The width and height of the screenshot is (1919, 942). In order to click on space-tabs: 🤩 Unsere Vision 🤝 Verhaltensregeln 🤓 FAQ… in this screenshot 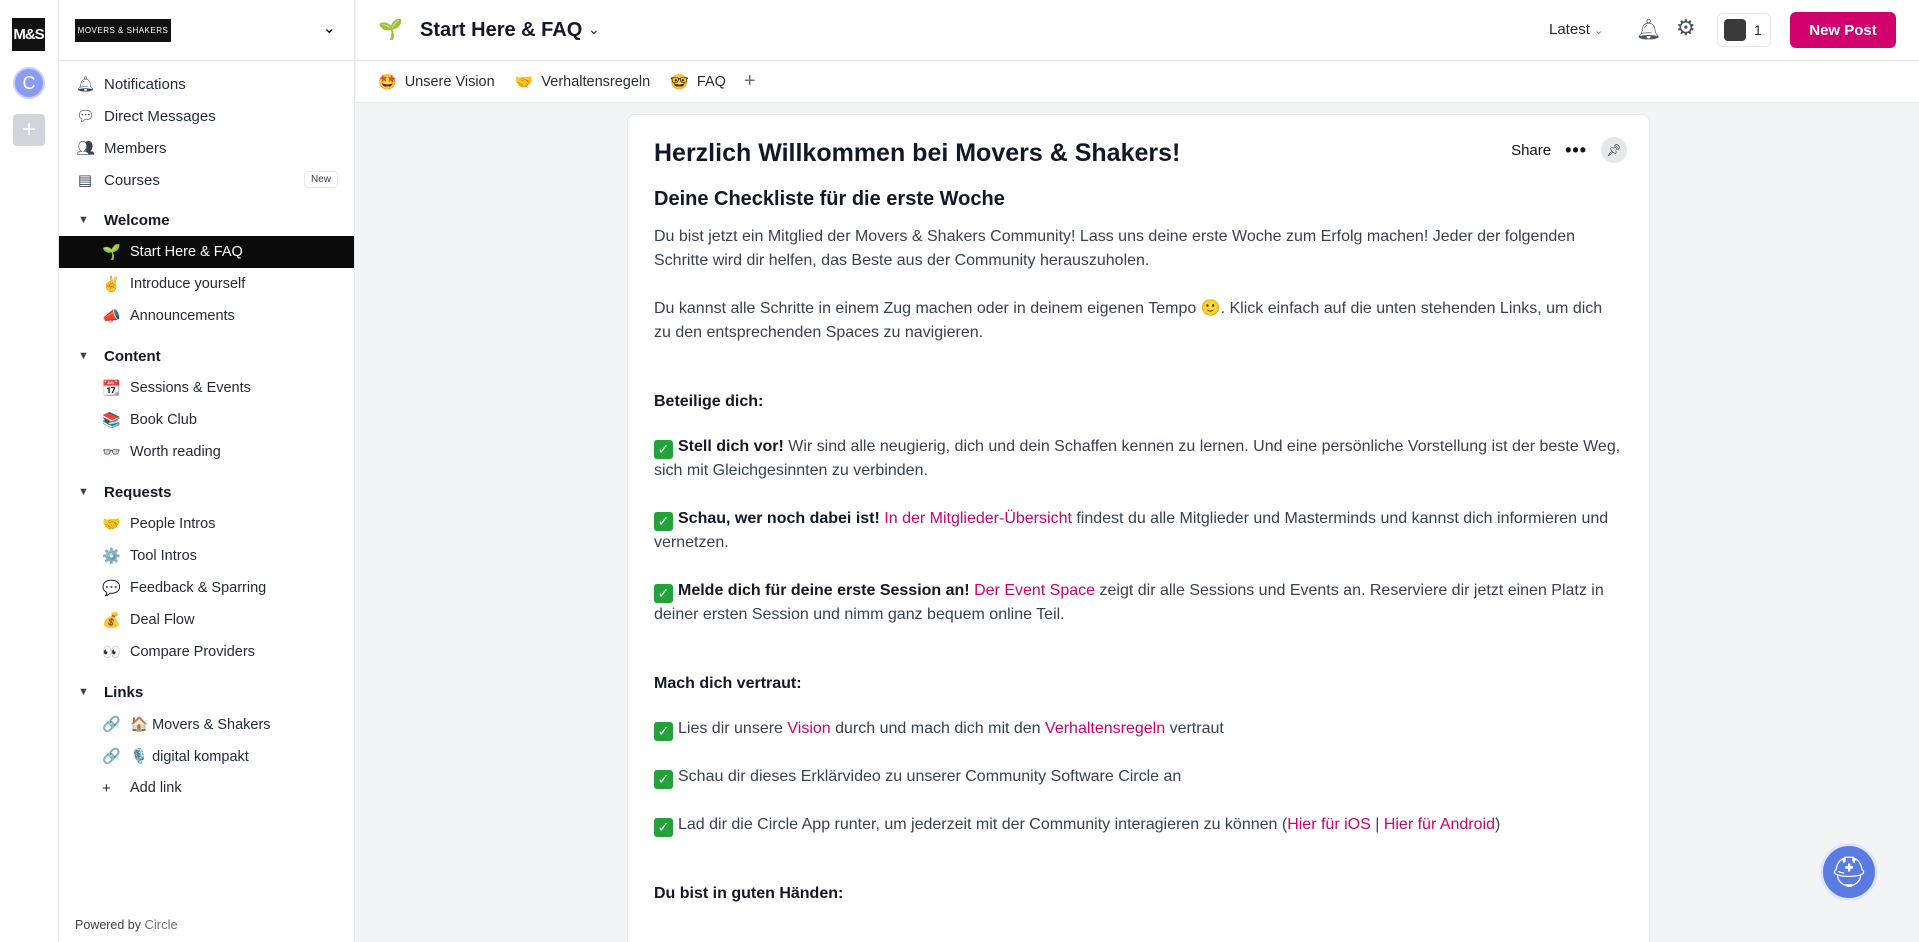, I will do `click(1137, 82)`.